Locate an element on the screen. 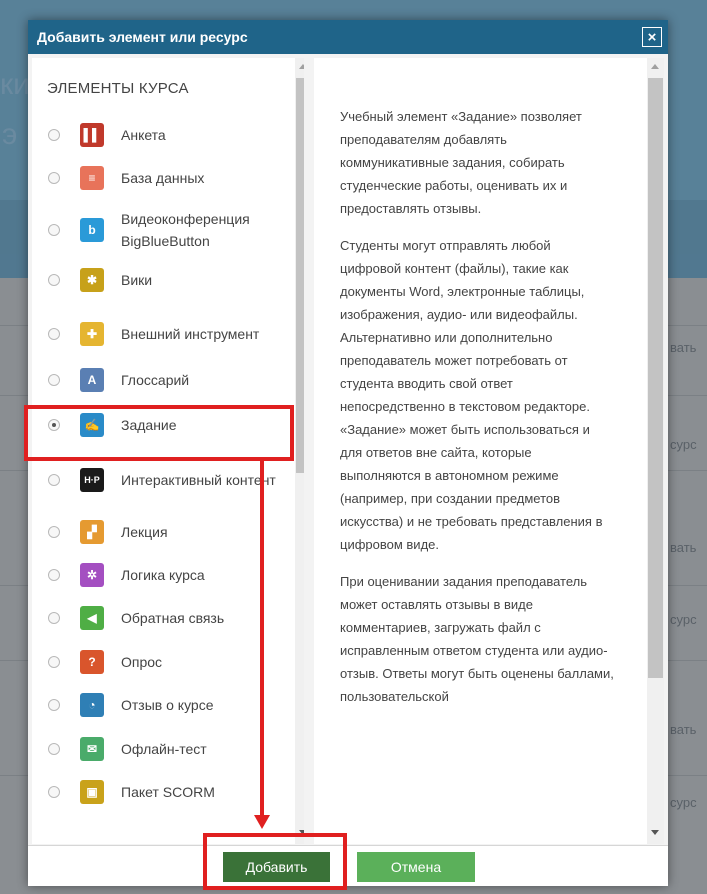 Image resolution: width=707 pixels, height=894 pixels. background-fragment: ки is located at coordinates (15, 84).